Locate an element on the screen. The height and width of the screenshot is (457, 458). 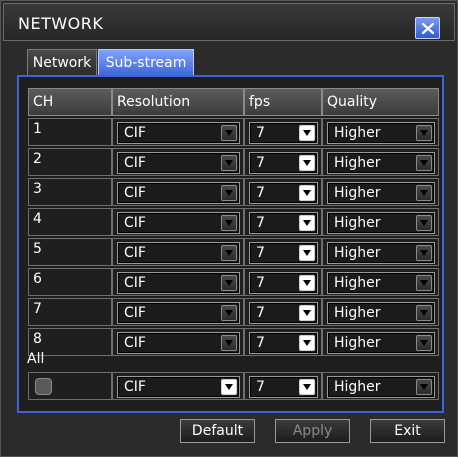
all-row: CIF 7 Higher is located at coordinates (233, 386).